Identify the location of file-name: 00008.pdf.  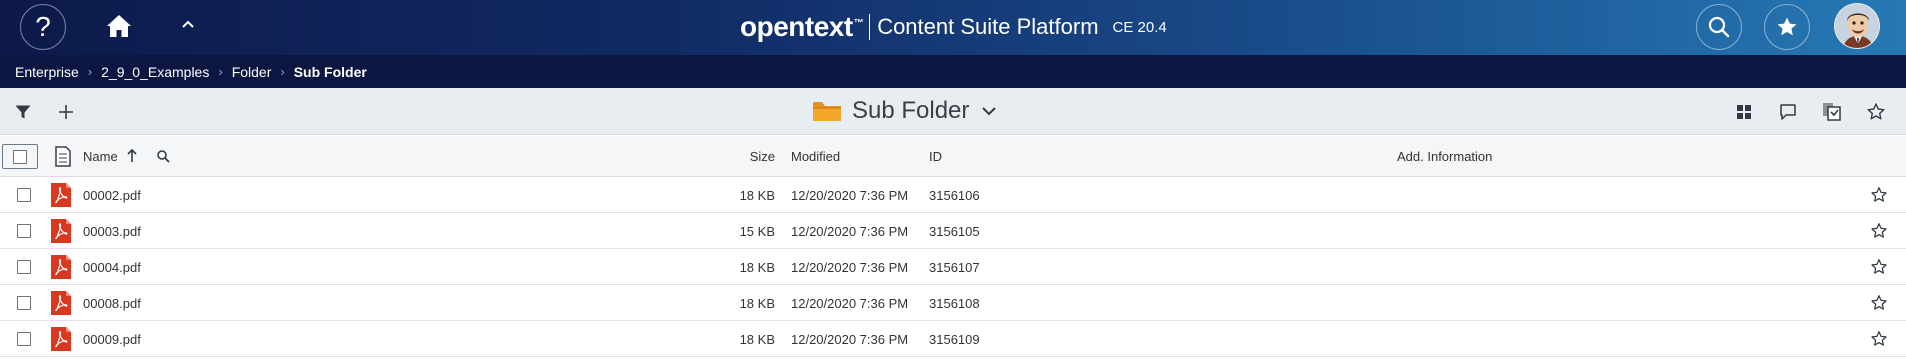
(112, 303).